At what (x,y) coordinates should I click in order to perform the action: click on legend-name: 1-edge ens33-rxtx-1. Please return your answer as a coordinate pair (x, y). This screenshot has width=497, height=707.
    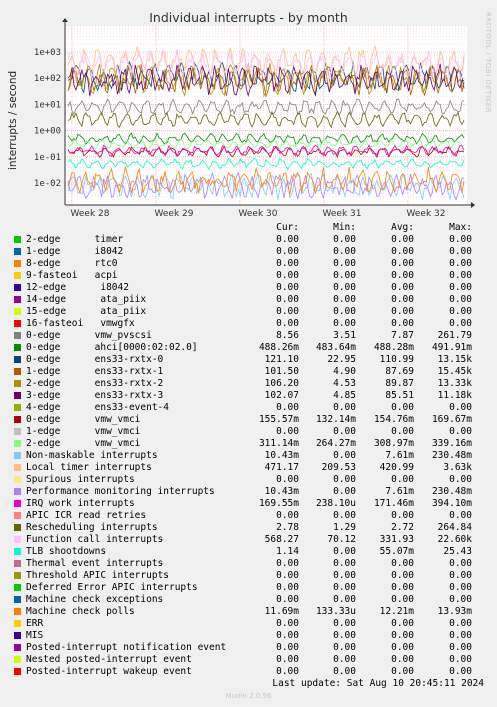
    Looking at the image, I should click on (95, 371).